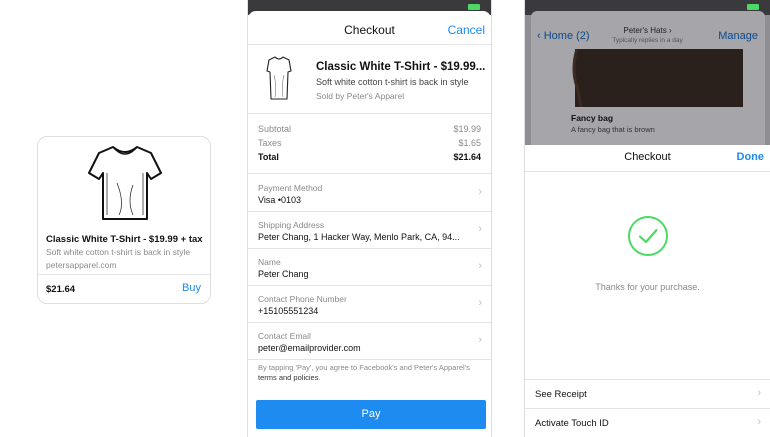 The height and width of the screenshot is (437, 770). What do you see at coordinates (61, 289) in the screenshot?
I see `card-price: $21.64` at bounding box center [61, 289].